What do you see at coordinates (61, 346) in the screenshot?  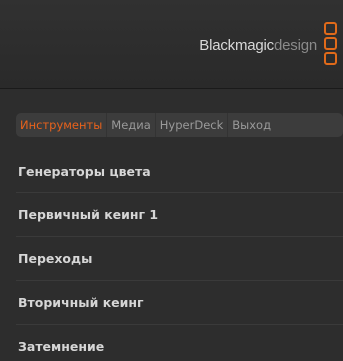 I see `menu-item-label: Затемнение` at bounding box center [61, 346].